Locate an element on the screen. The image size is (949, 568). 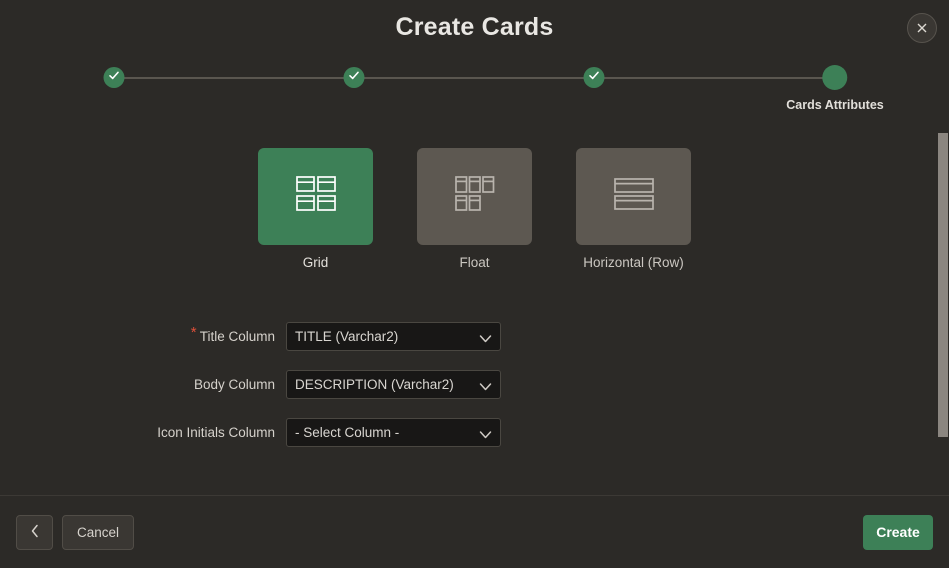
card-type-option-horizontal-row: Horizontal (Row) is located at coordinates (633, 209).